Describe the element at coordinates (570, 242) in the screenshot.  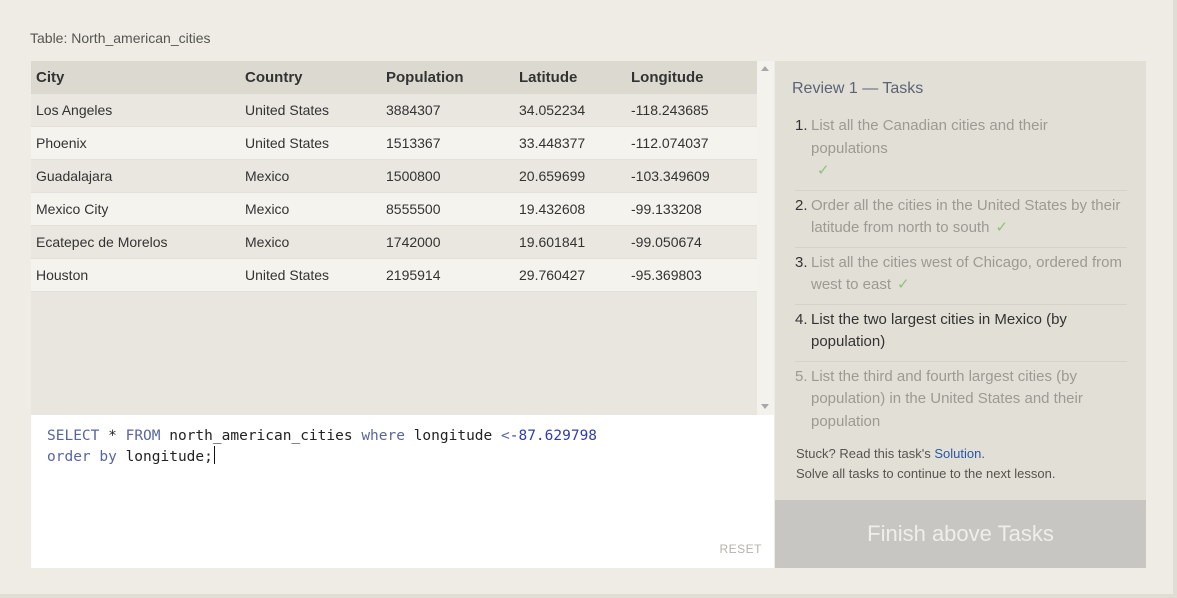
I see `cell-latitude: 19.601841` at that location.